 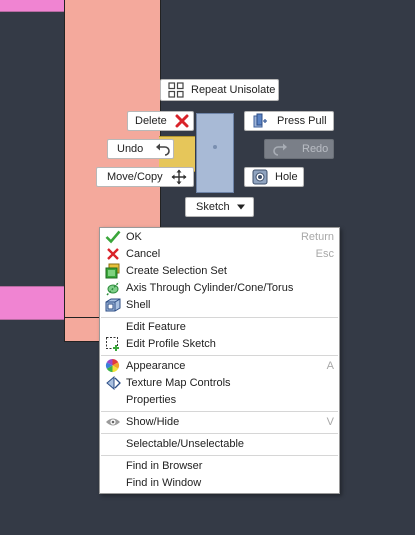 What do you see at coordinates (233, 90) in the screenshot?
I see `repeat-unisolate-label: Repeat Unisolate` at bounding box center [233, 90].